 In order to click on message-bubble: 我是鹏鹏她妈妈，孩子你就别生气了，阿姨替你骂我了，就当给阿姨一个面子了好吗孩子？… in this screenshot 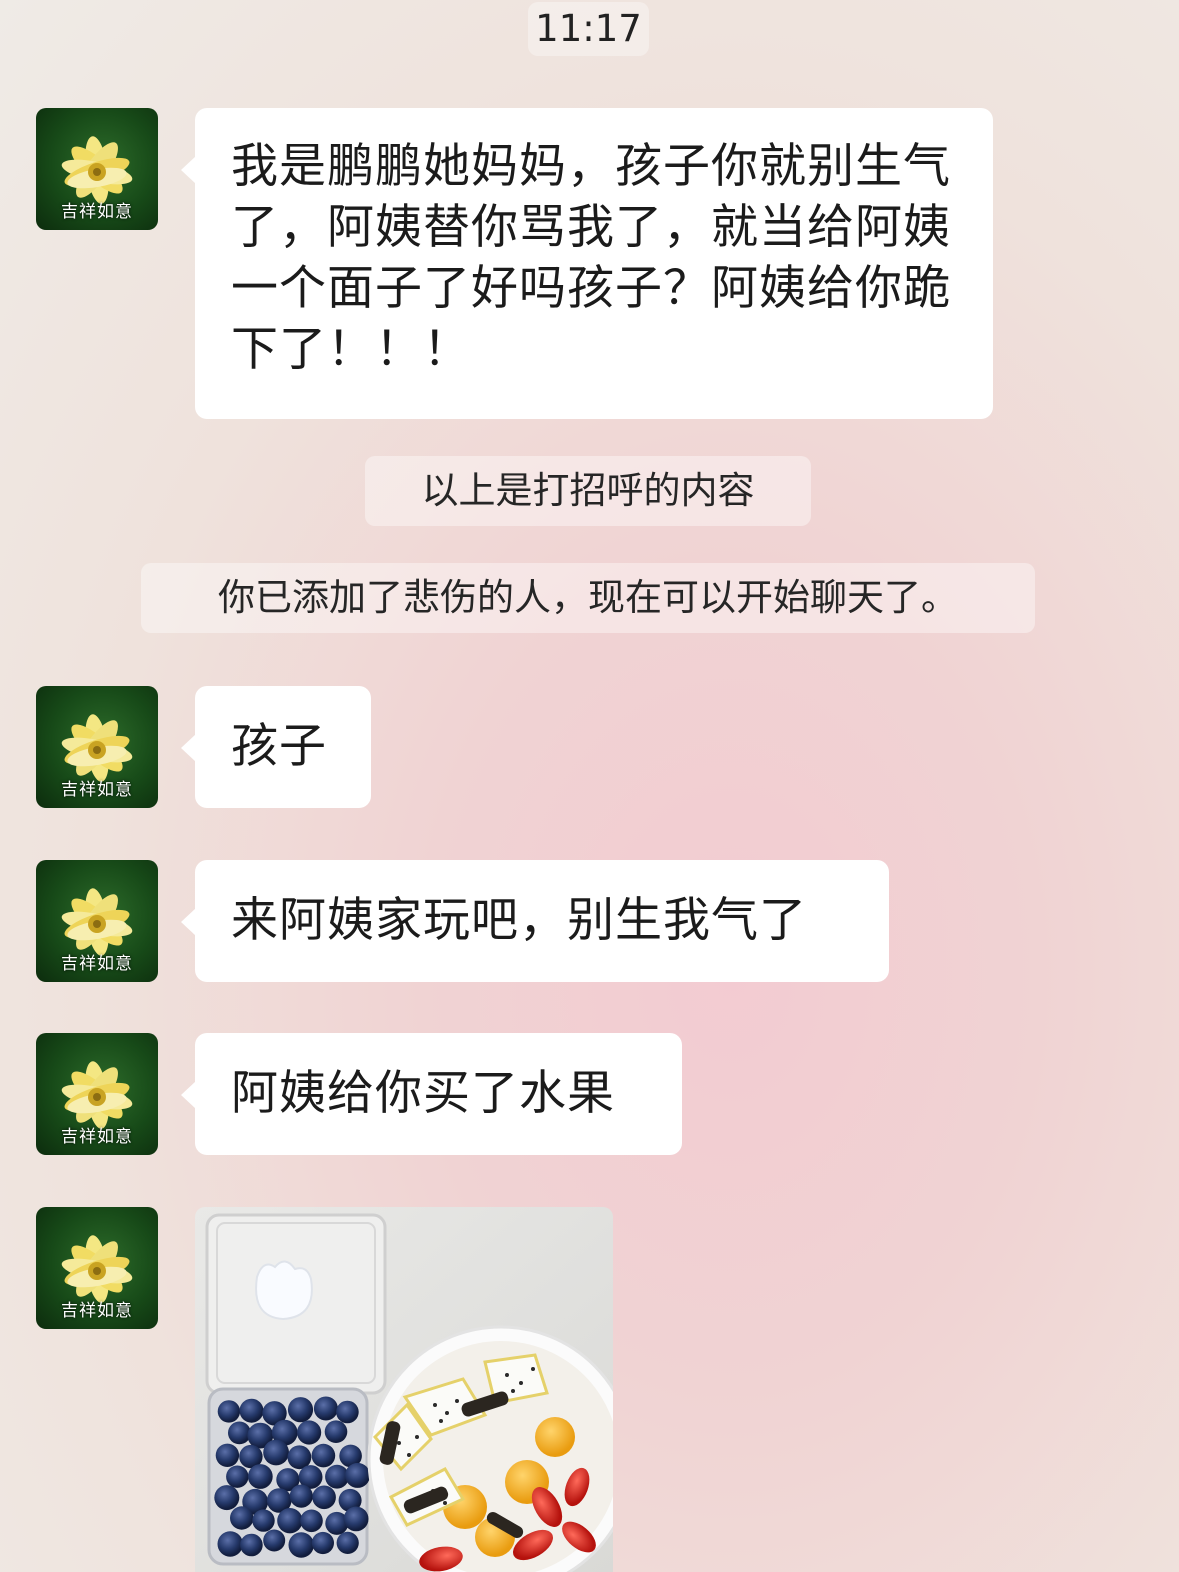, I will do `click(587, 263)`.